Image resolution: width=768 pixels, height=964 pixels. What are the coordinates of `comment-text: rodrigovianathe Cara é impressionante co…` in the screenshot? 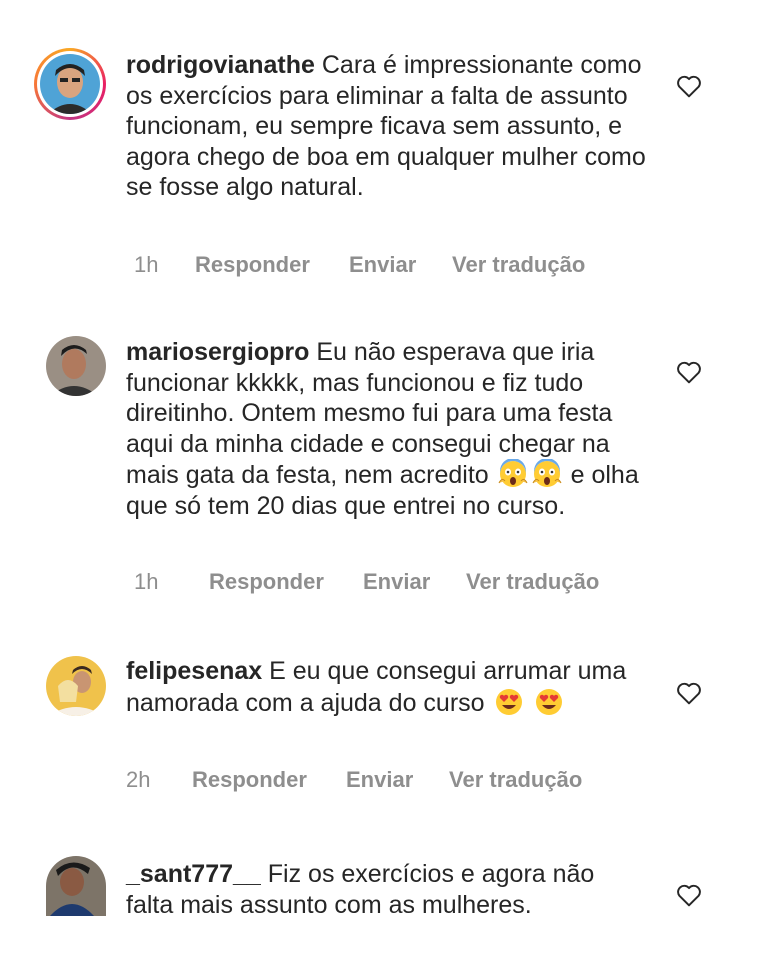 It's located at (386, 126).